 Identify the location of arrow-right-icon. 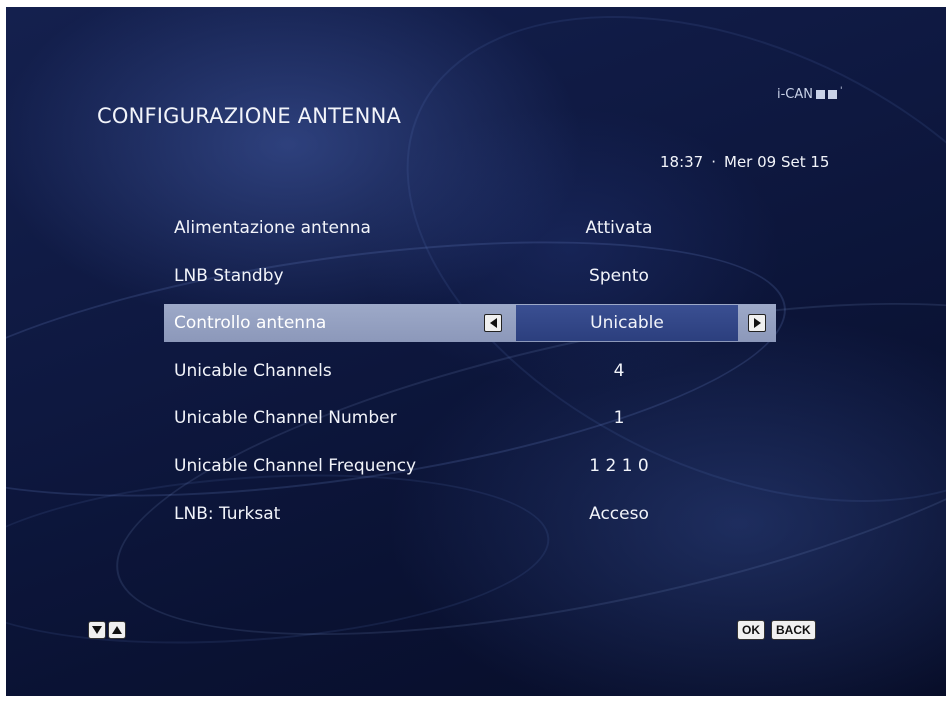
(757, 323).